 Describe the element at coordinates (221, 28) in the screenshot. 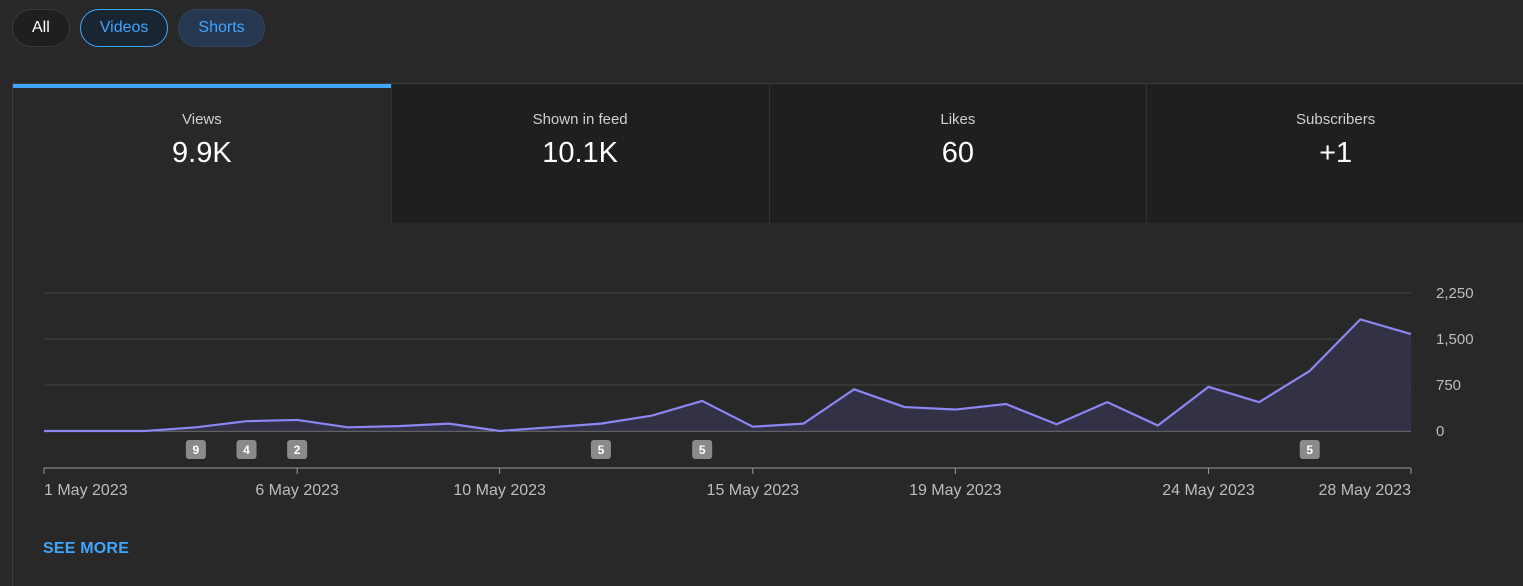

I see `filter-shorts-chip: Shorts` at that location.